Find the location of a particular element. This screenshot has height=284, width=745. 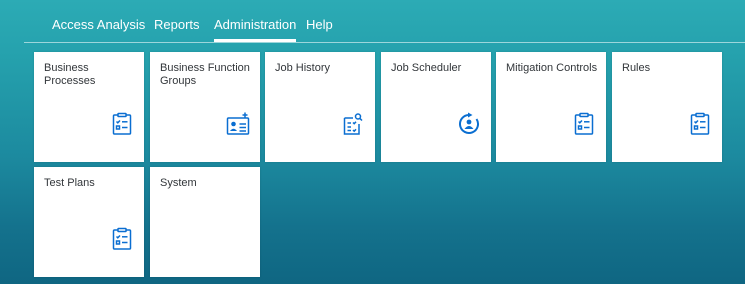

tile-title: Job History is located at coordinates (303, 68).